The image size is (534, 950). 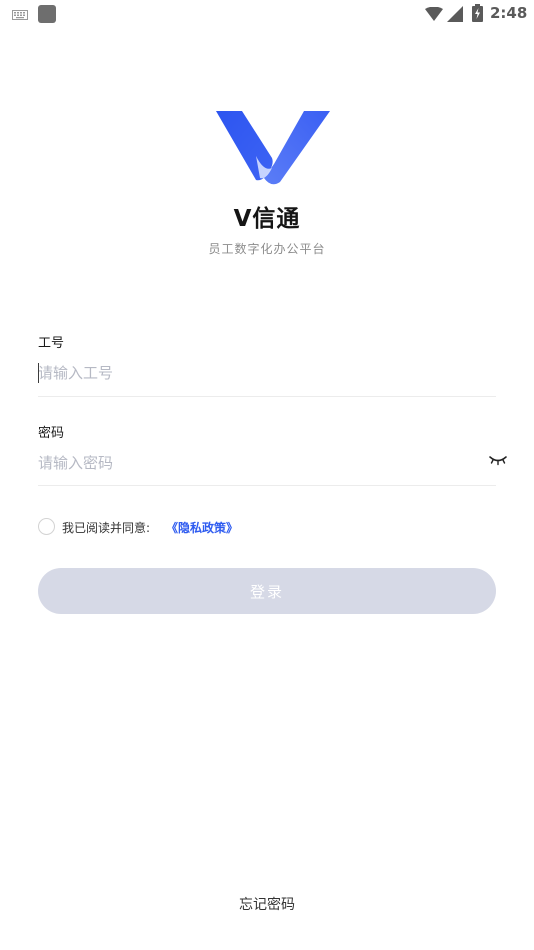 What do you see at coordinates (38, 373) in the screenshot?
I see `text-cursor` at bounding box center [38, 373].